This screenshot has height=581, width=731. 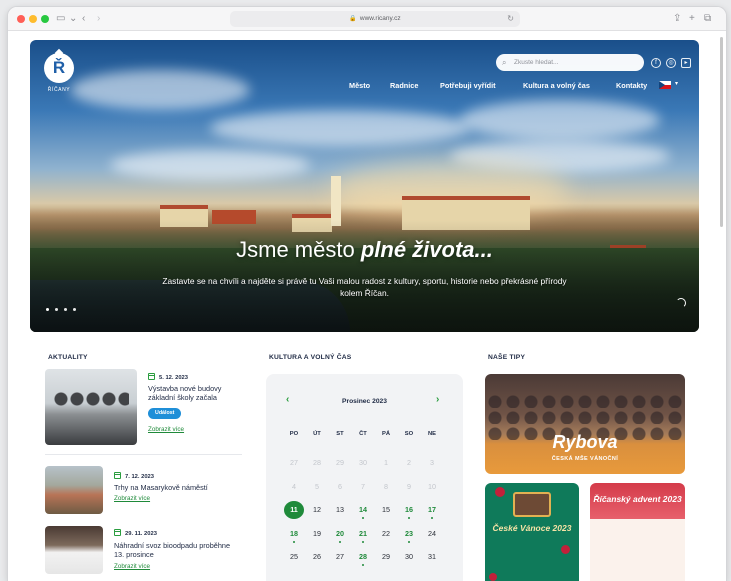 I want to click on calendar-day: 15, so click(x=386, y=510).